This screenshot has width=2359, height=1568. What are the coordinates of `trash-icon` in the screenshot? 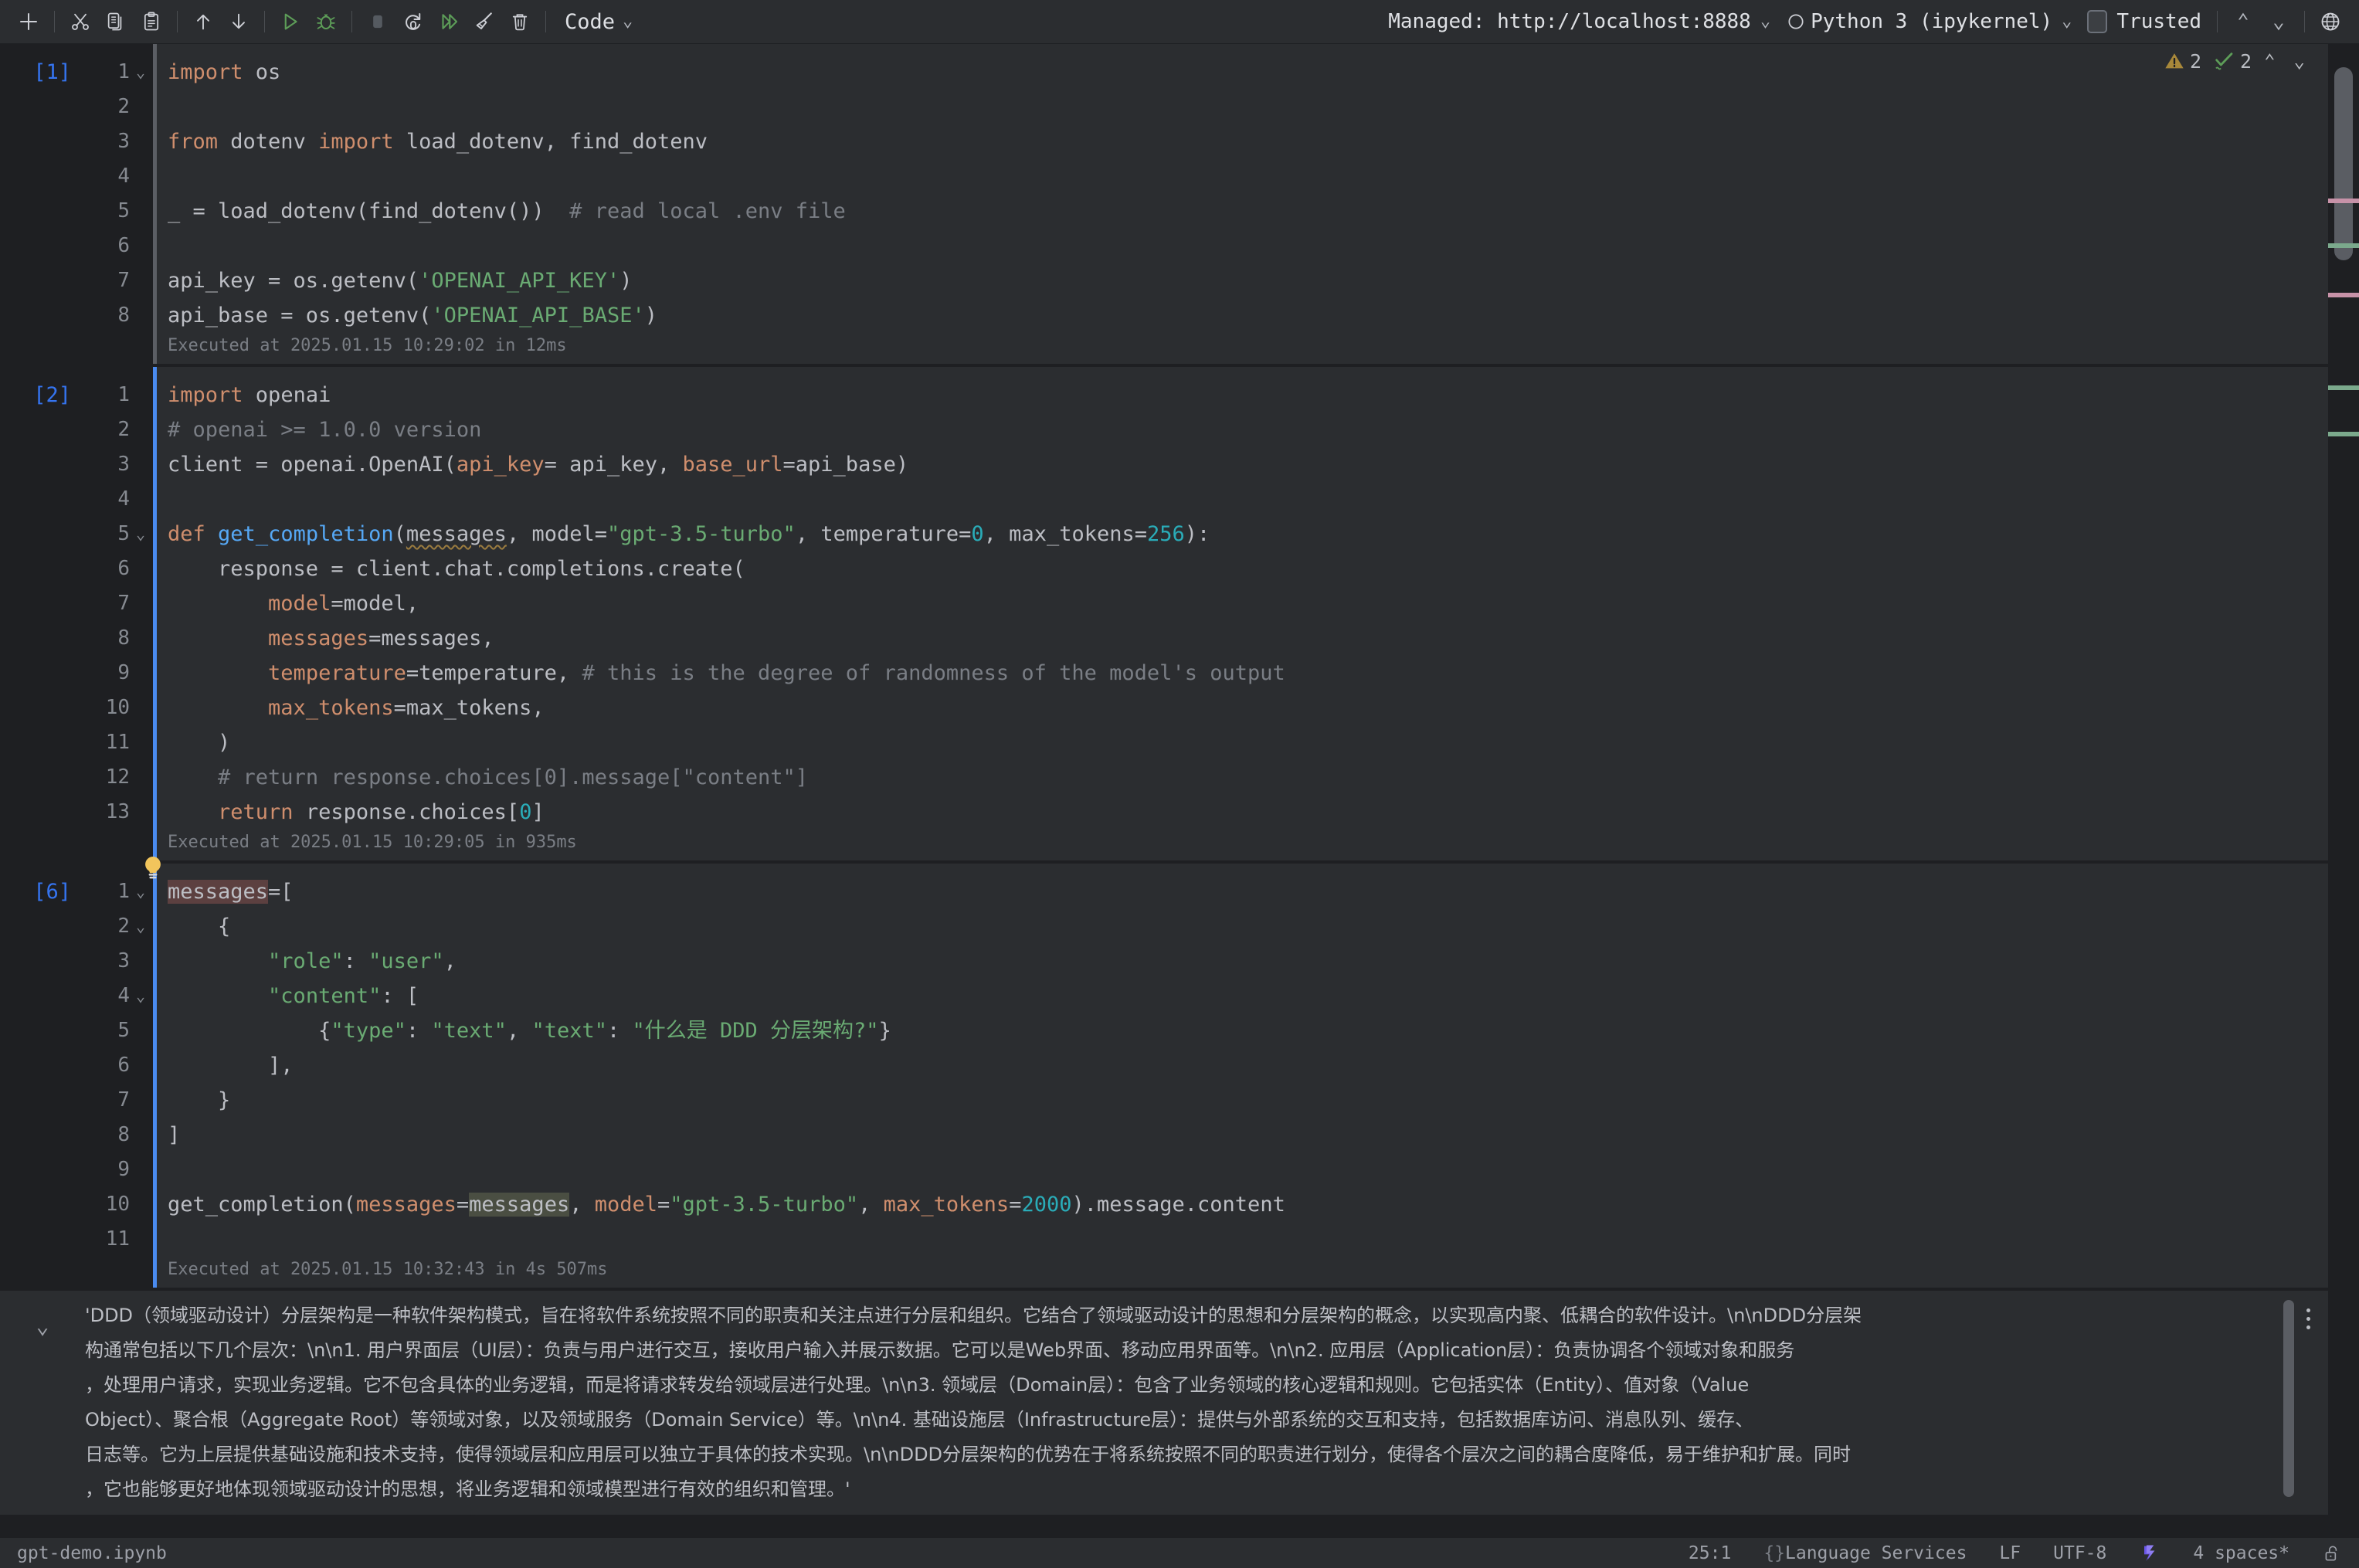 It's located at (520, 22).